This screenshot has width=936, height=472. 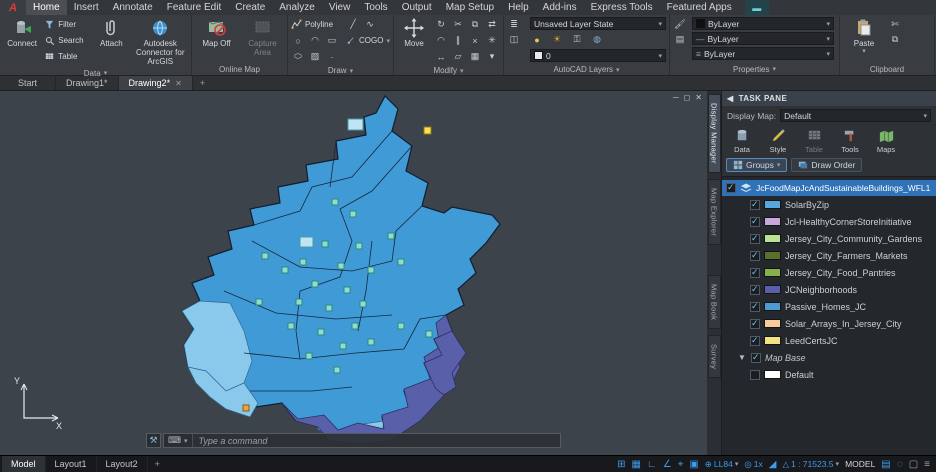 What do you see at coordinates (756, 357) in the screenshot?
I see `map-base-checkbox` at bounding box center [756, 357].